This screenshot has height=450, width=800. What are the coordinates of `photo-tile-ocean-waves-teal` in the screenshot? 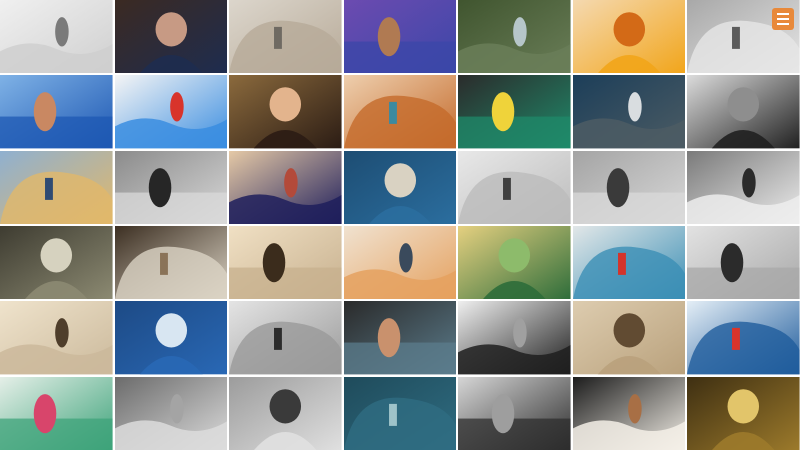 It's located at (400, 413).